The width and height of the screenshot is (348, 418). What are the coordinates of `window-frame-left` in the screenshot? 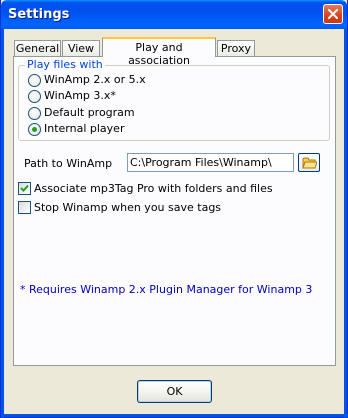 It's located at (2, 223).